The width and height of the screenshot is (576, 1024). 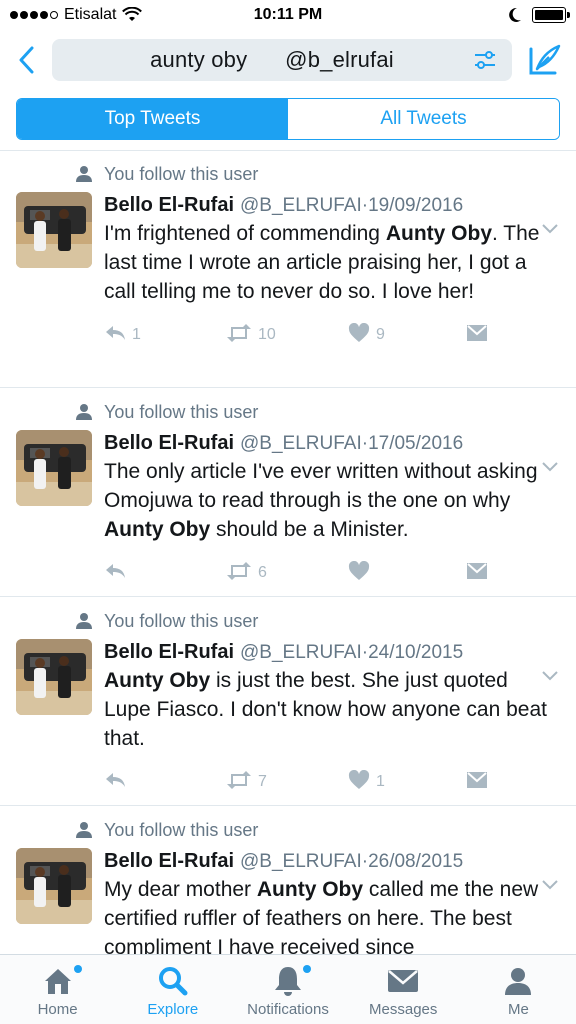 I want to click on retweet-button: 10, so click(x=287, y=335).